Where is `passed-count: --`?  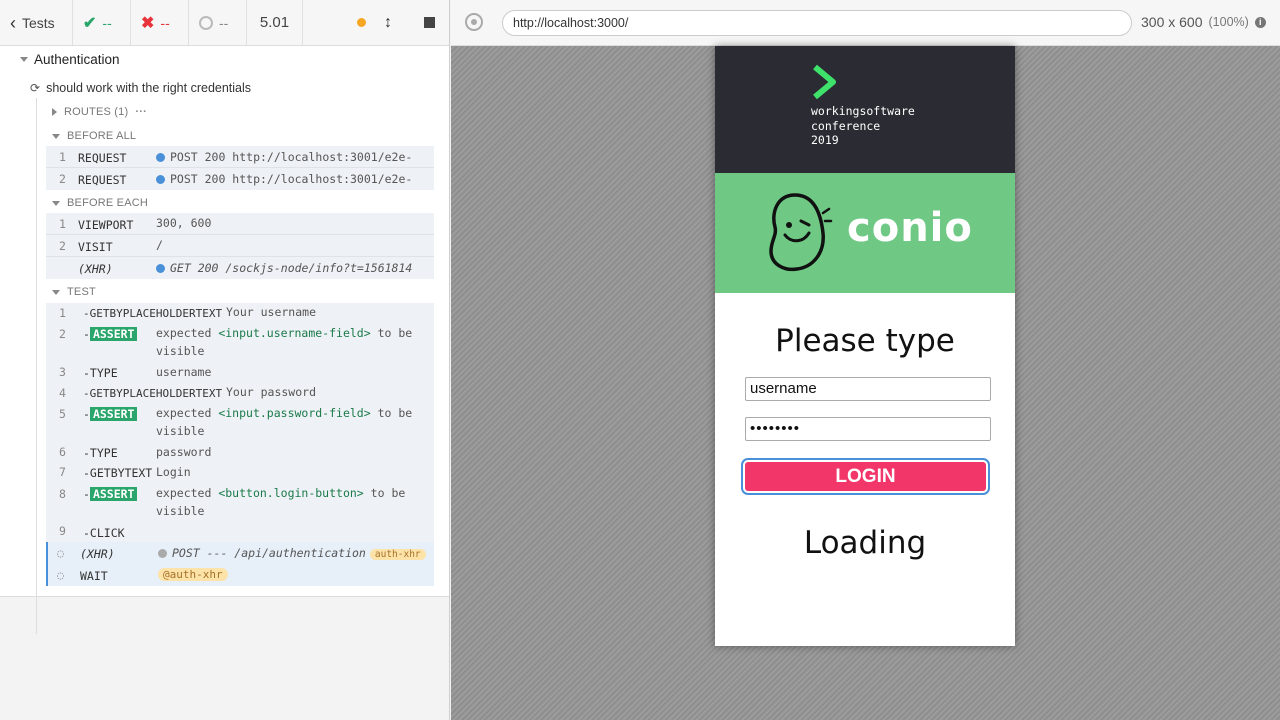
passed-count: -- is located at coordinates (107, 22).